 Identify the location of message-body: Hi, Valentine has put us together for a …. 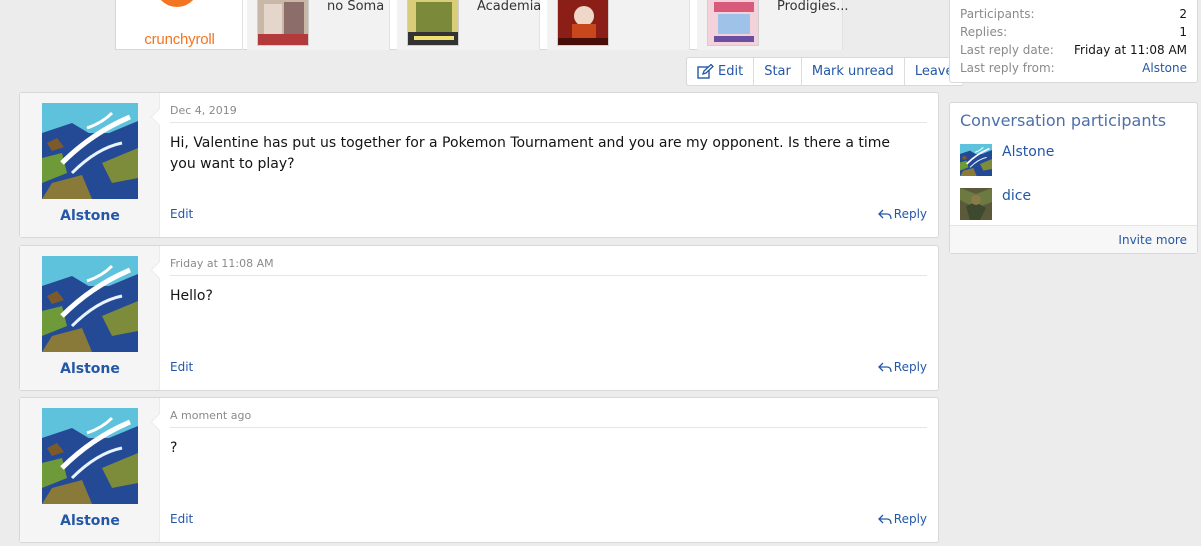
(530, 153).